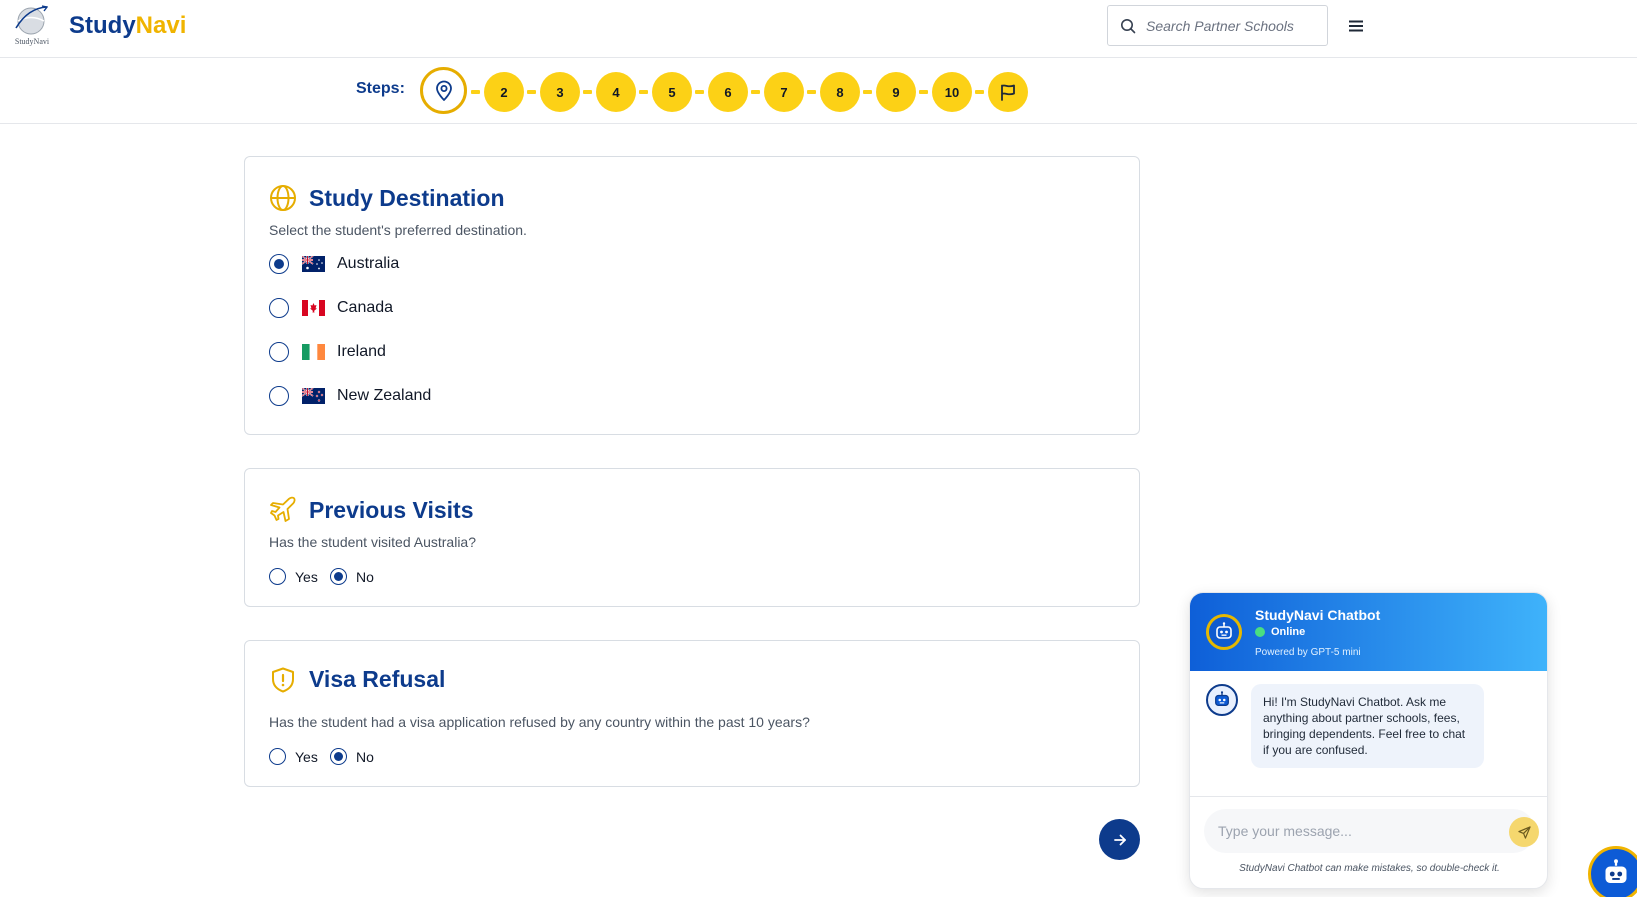  Describe the element at coordinates (380, 88) in the screenshot. I see `steps-label: Steps:` at that location.